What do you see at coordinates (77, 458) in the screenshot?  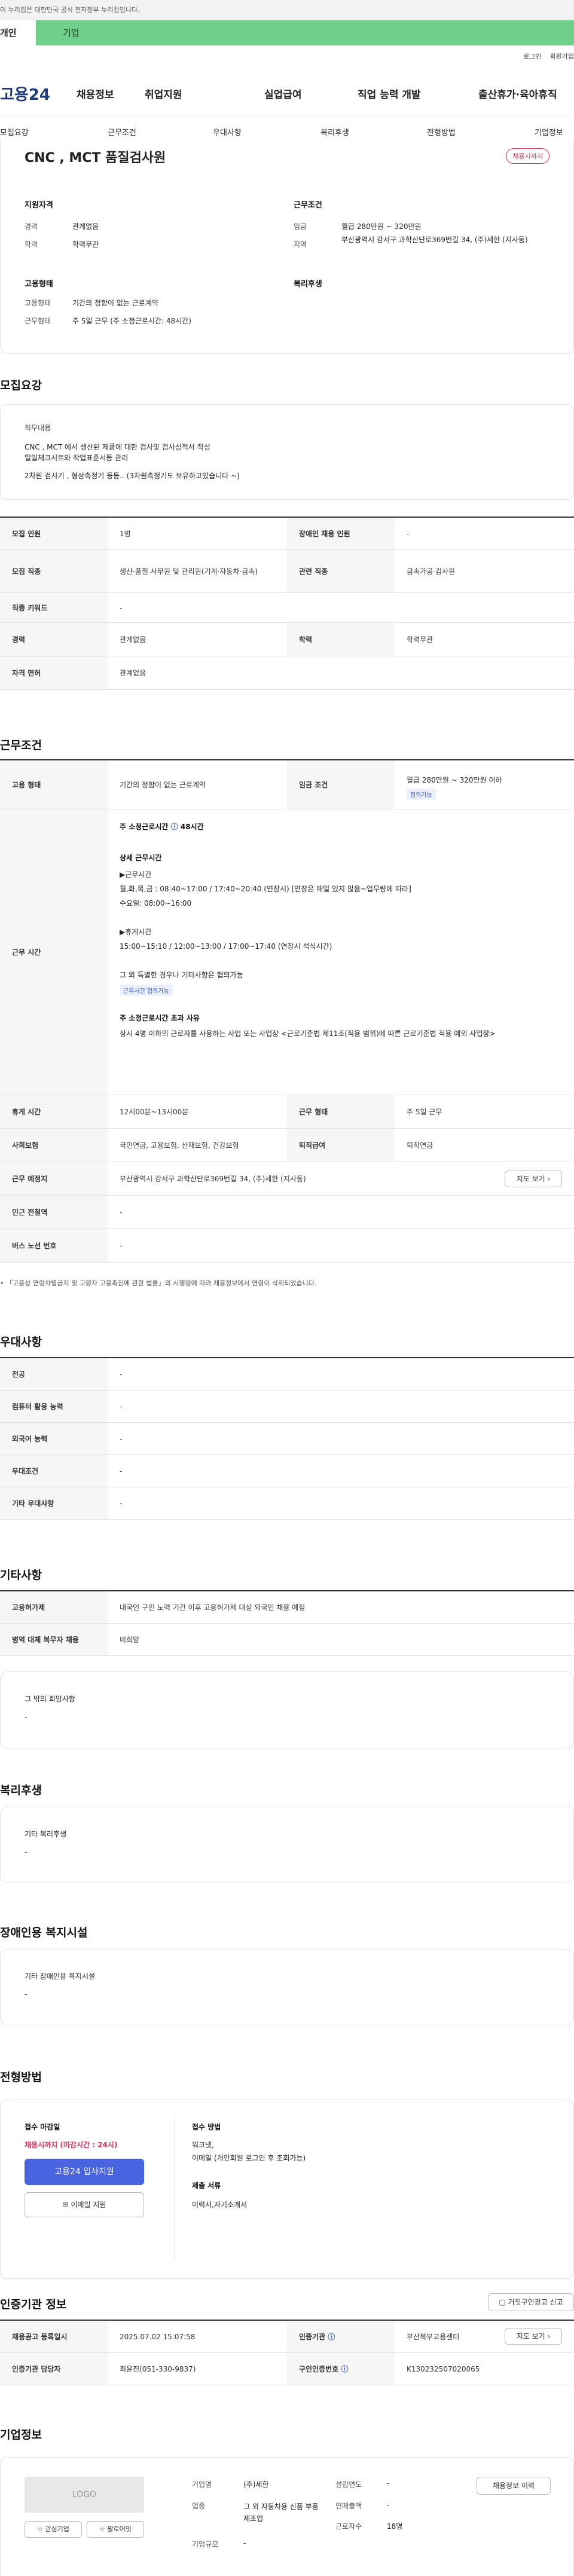 I see `duty-line: 일일체크시트와 작업표준서등 관리` at bounding box center [77, 458].